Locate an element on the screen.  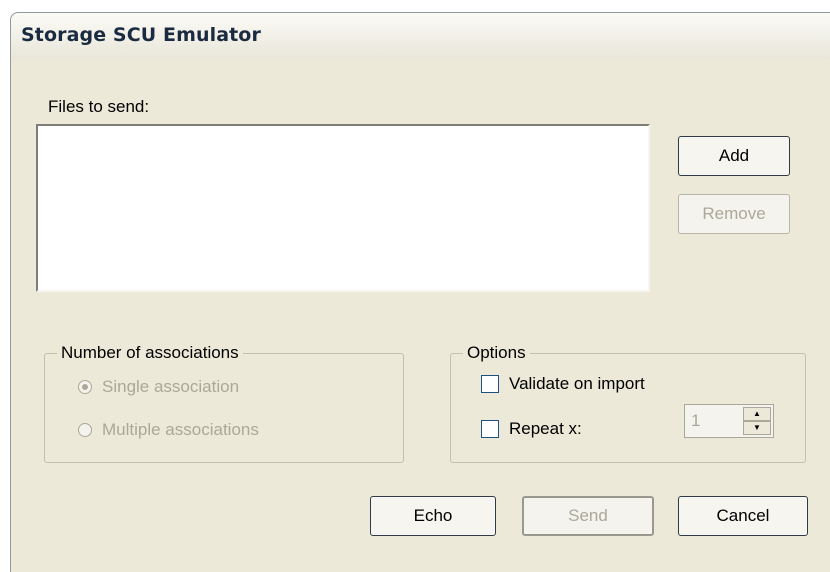
multiple-associations-radio is located at coordinates (85, 430).